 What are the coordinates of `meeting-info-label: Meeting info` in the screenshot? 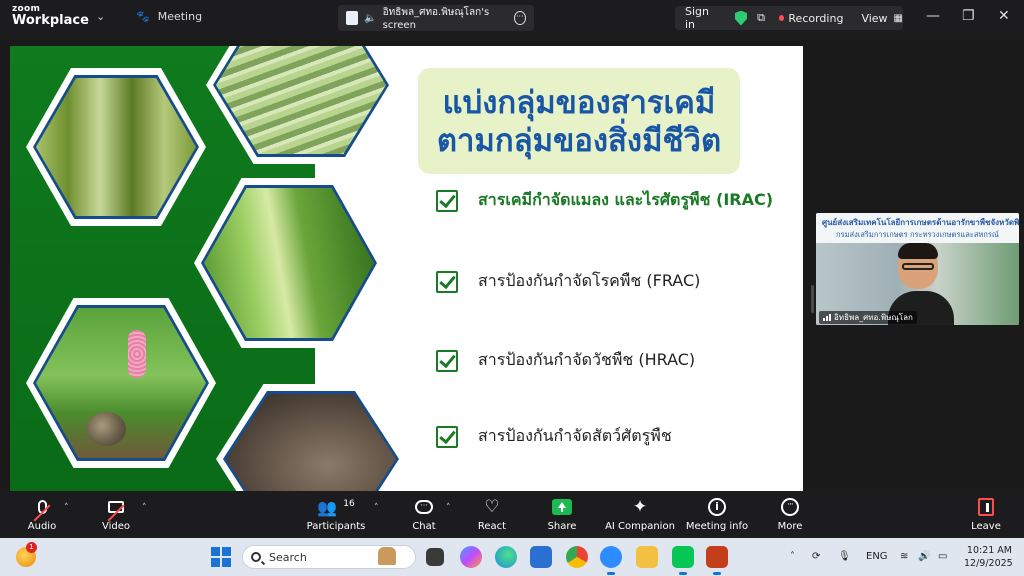 It's located at (717, 526).